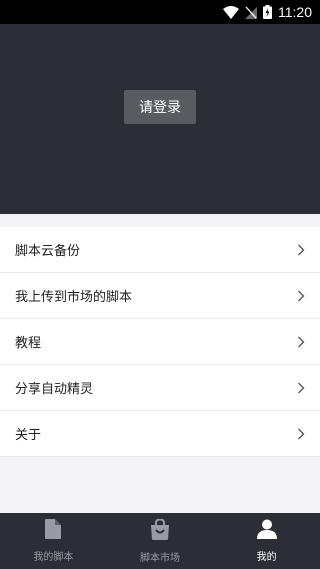  Describe the element at coordinates (267, 12) in the screenshot. I see `battery-charging-icon` at that location.